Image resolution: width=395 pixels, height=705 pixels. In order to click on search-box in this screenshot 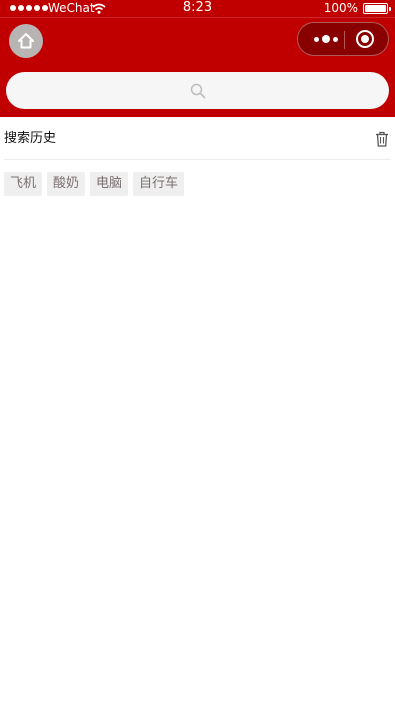, I will do `click(197, 90)`.